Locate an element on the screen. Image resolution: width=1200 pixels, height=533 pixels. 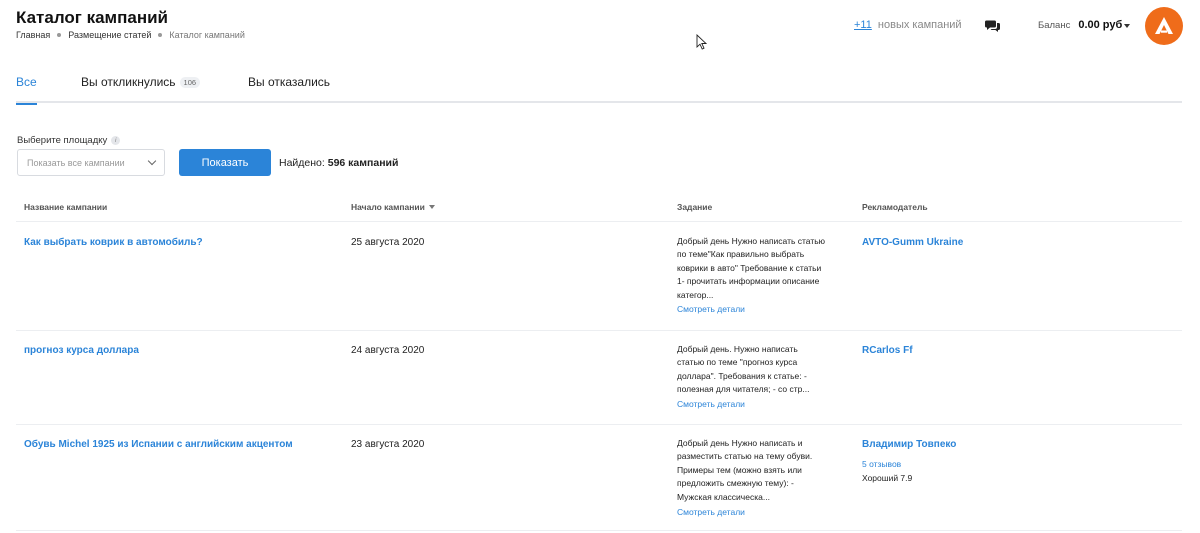
breadcrumb-articles: Размещение статей is located at coordinates (109, 35).